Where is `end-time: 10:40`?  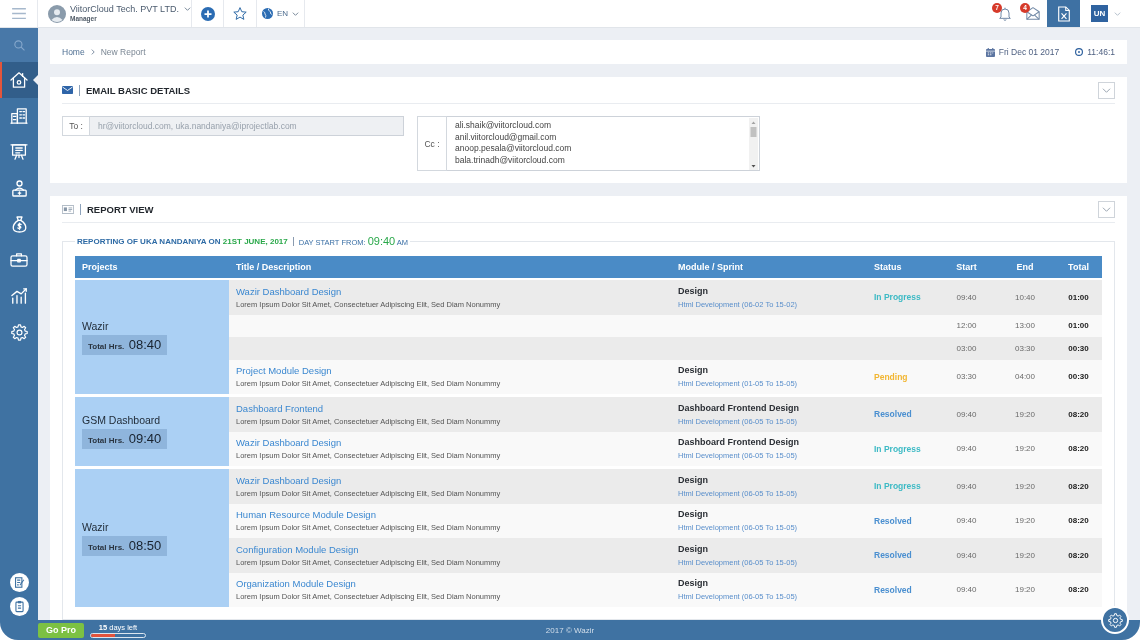
end-time: 10:40 is located at coordinates (1025, 297).